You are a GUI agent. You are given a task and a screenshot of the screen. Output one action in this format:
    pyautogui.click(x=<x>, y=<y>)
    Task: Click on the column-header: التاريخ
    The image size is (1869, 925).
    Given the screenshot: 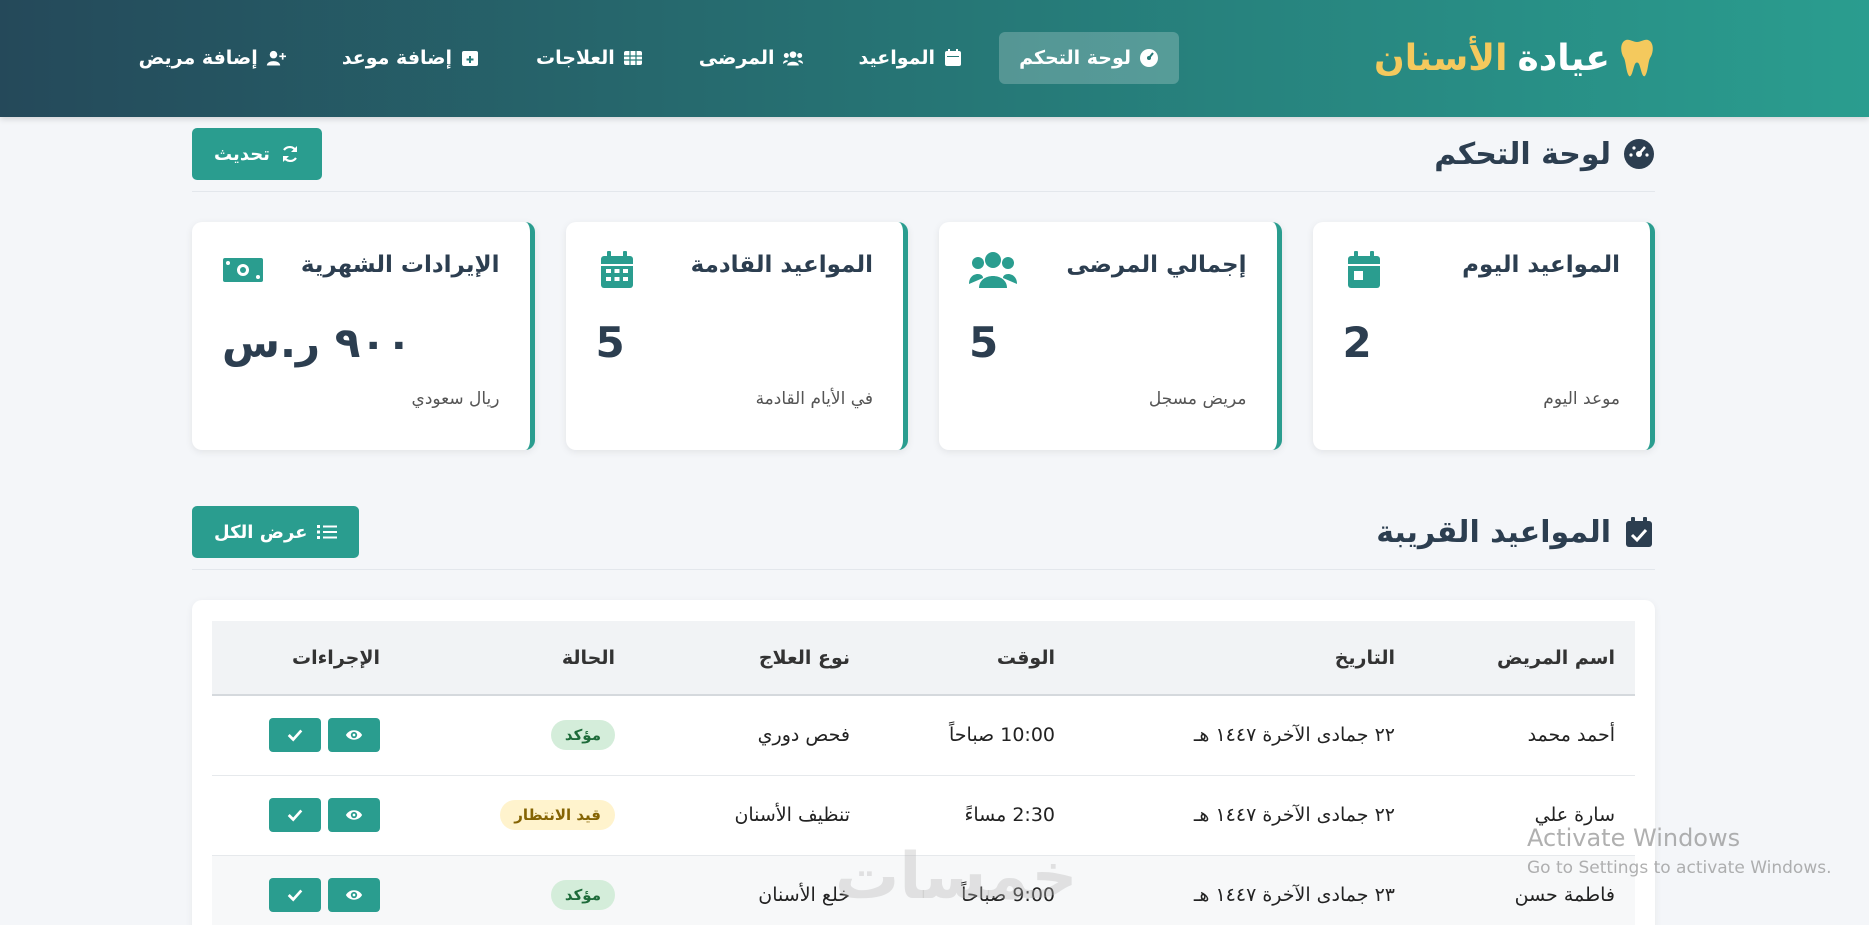 What is the action you would take?
    pyautogui.click(x=1245, y=658)
    